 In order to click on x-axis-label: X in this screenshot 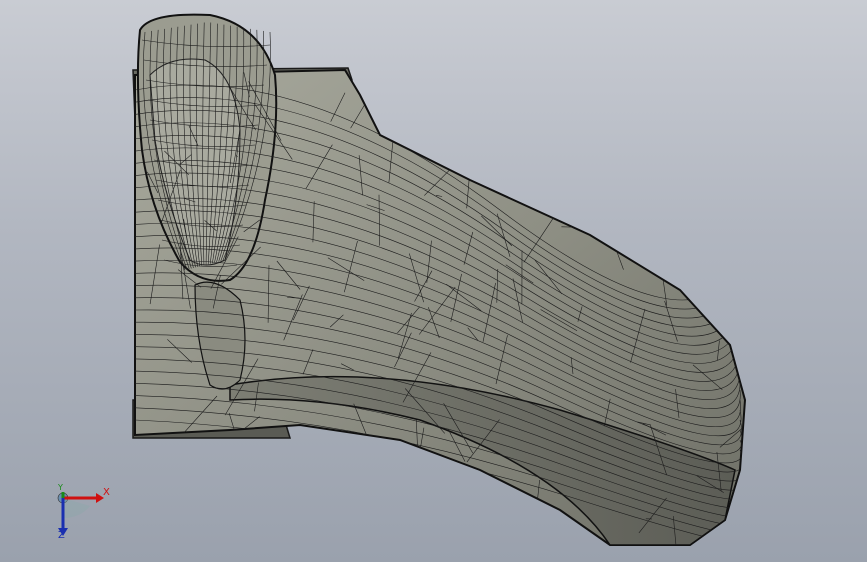, I will do `click(106, 492)`.